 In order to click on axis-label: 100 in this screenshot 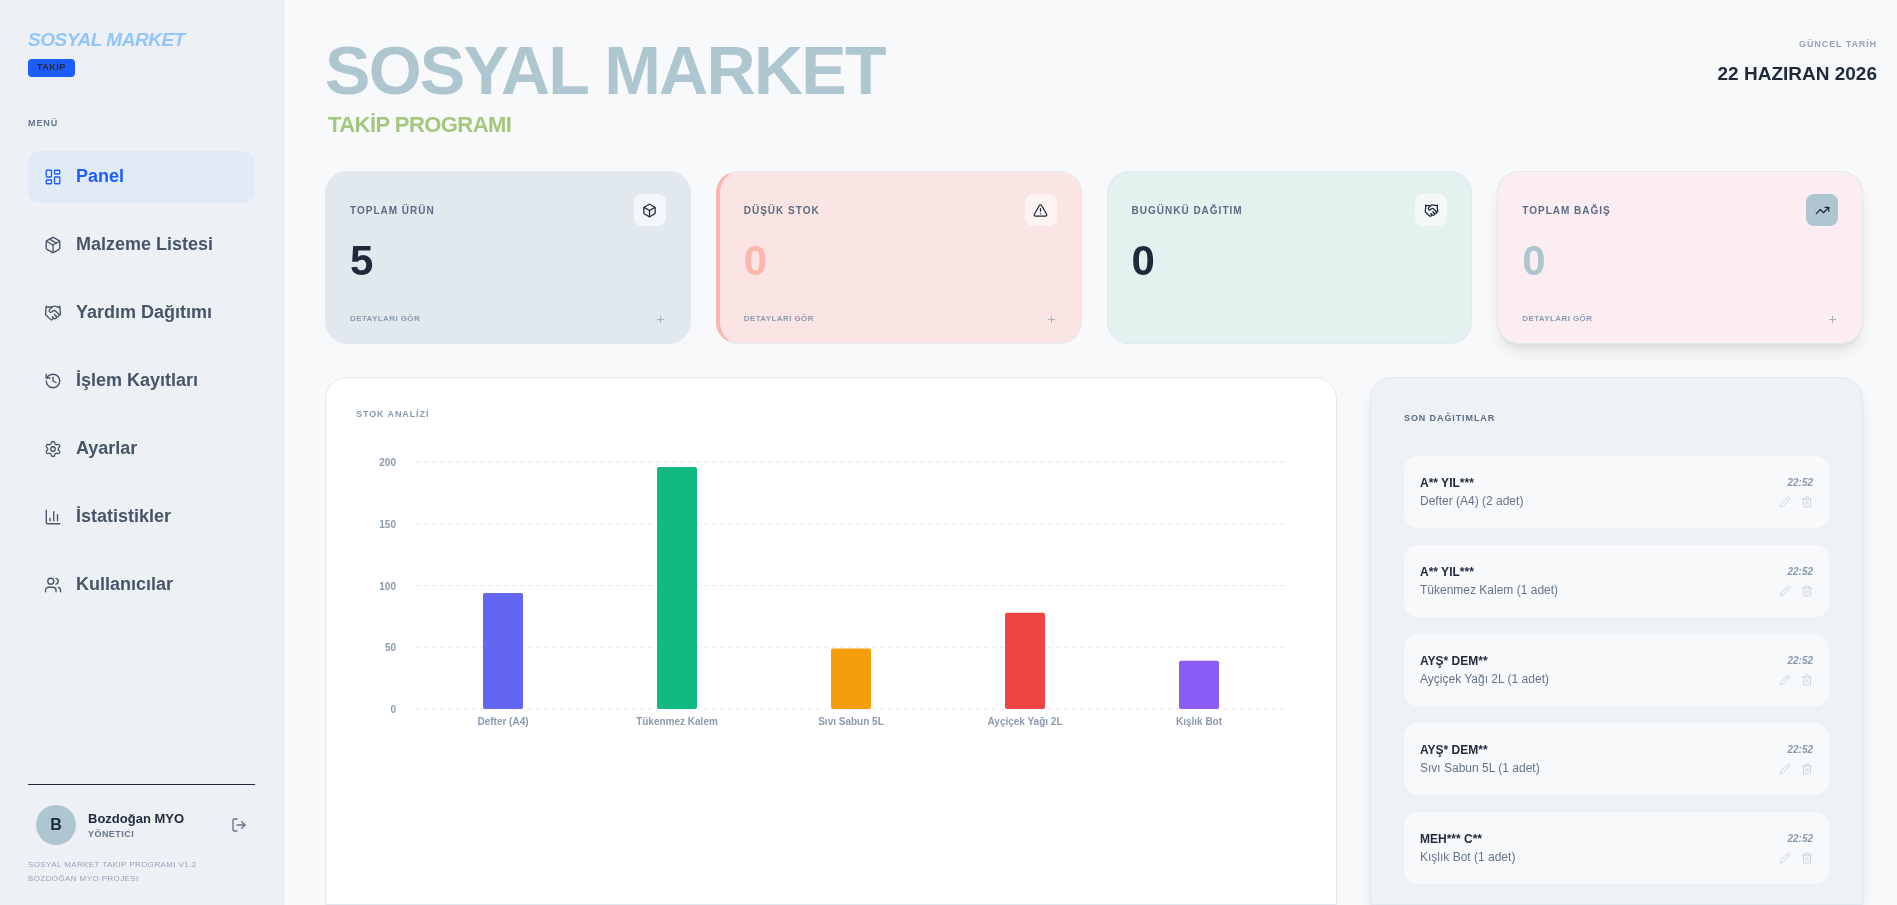, I will do `click(387, 585)`.